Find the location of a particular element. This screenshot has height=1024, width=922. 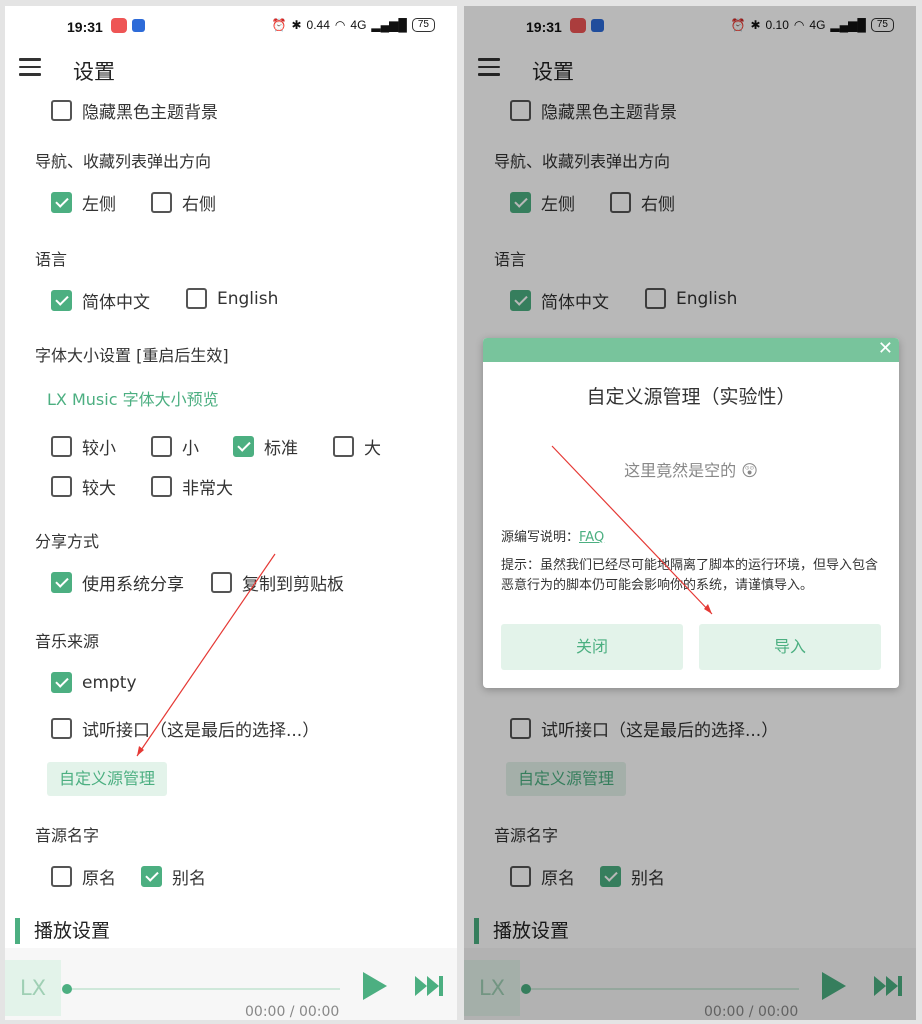

progress-slider is located at coordinates (201, 989).